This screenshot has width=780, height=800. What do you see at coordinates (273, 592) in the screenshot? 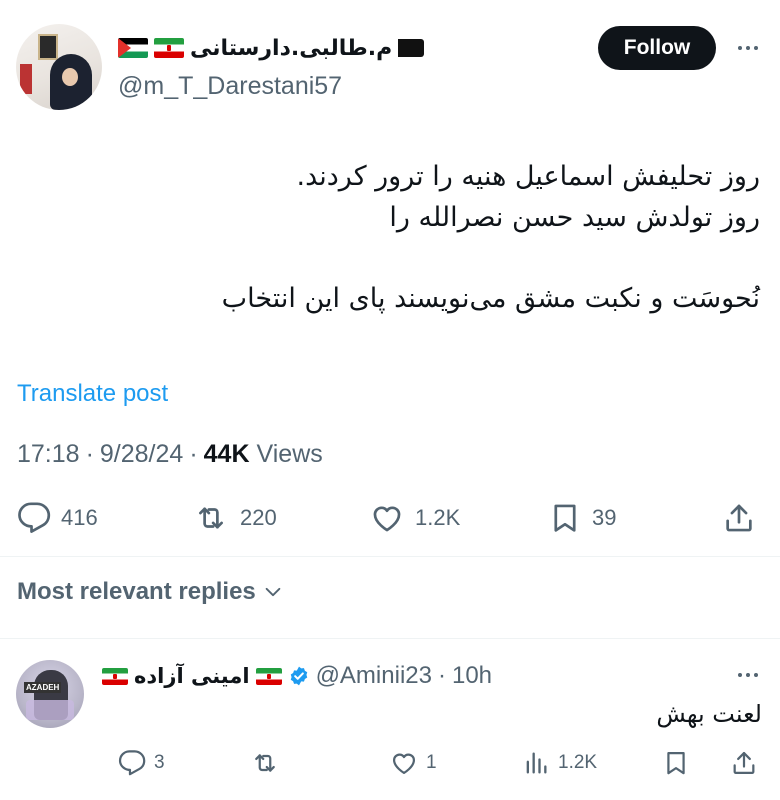
I see `chevron-down-icon` at bounding box center [273, 592].